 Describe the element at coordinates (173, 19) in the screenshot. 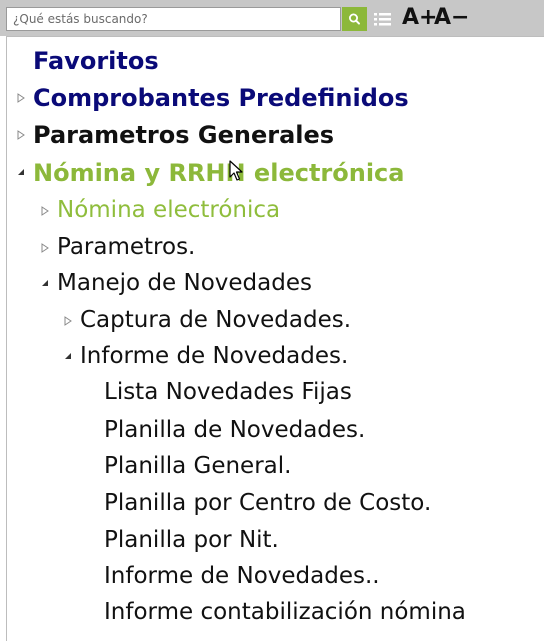

I see `search-input` at that location.